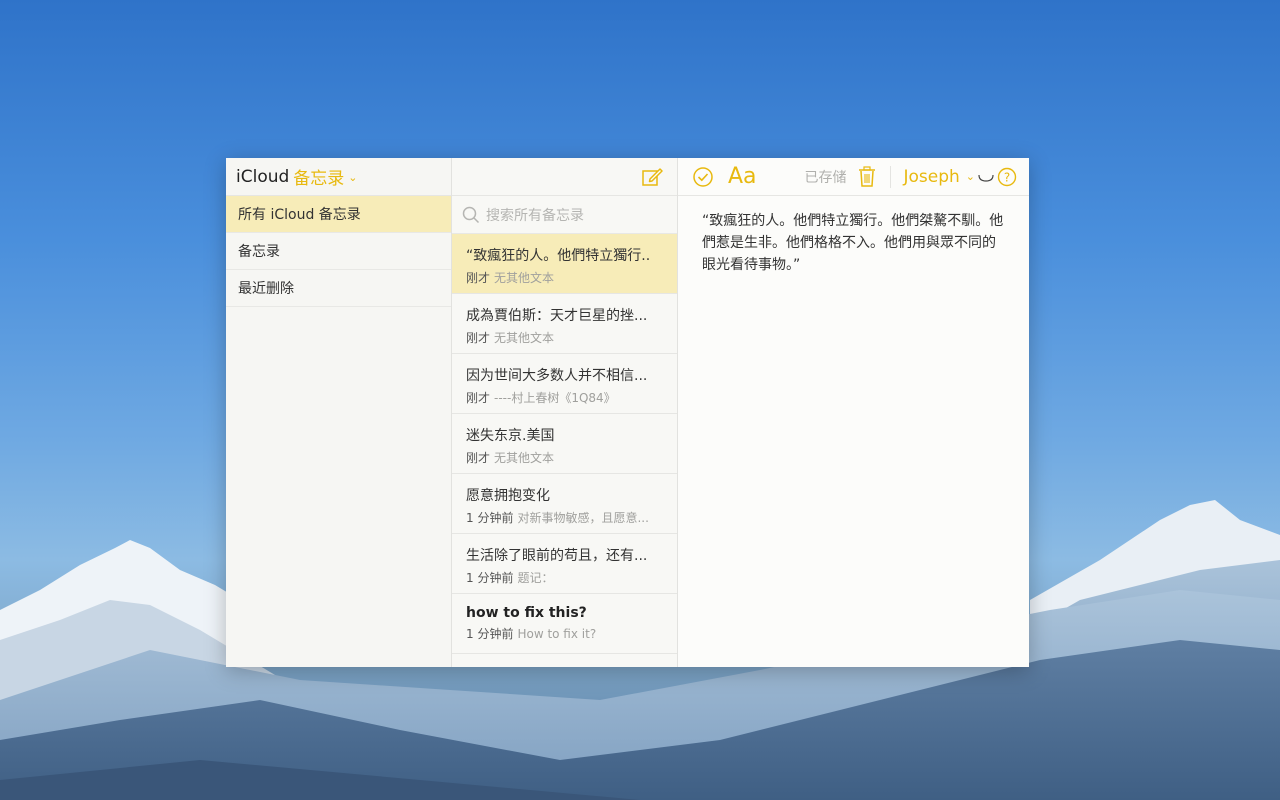 This screenshot has width=1280, height=800. Describe the element at coordinates (526, 613) in the screenshot. I see `note-title: how to fix this?` at that location.